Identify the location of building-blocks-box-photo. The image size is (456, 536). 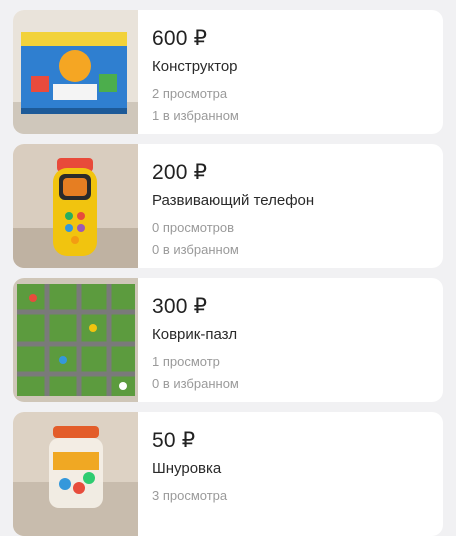
(75, 72).